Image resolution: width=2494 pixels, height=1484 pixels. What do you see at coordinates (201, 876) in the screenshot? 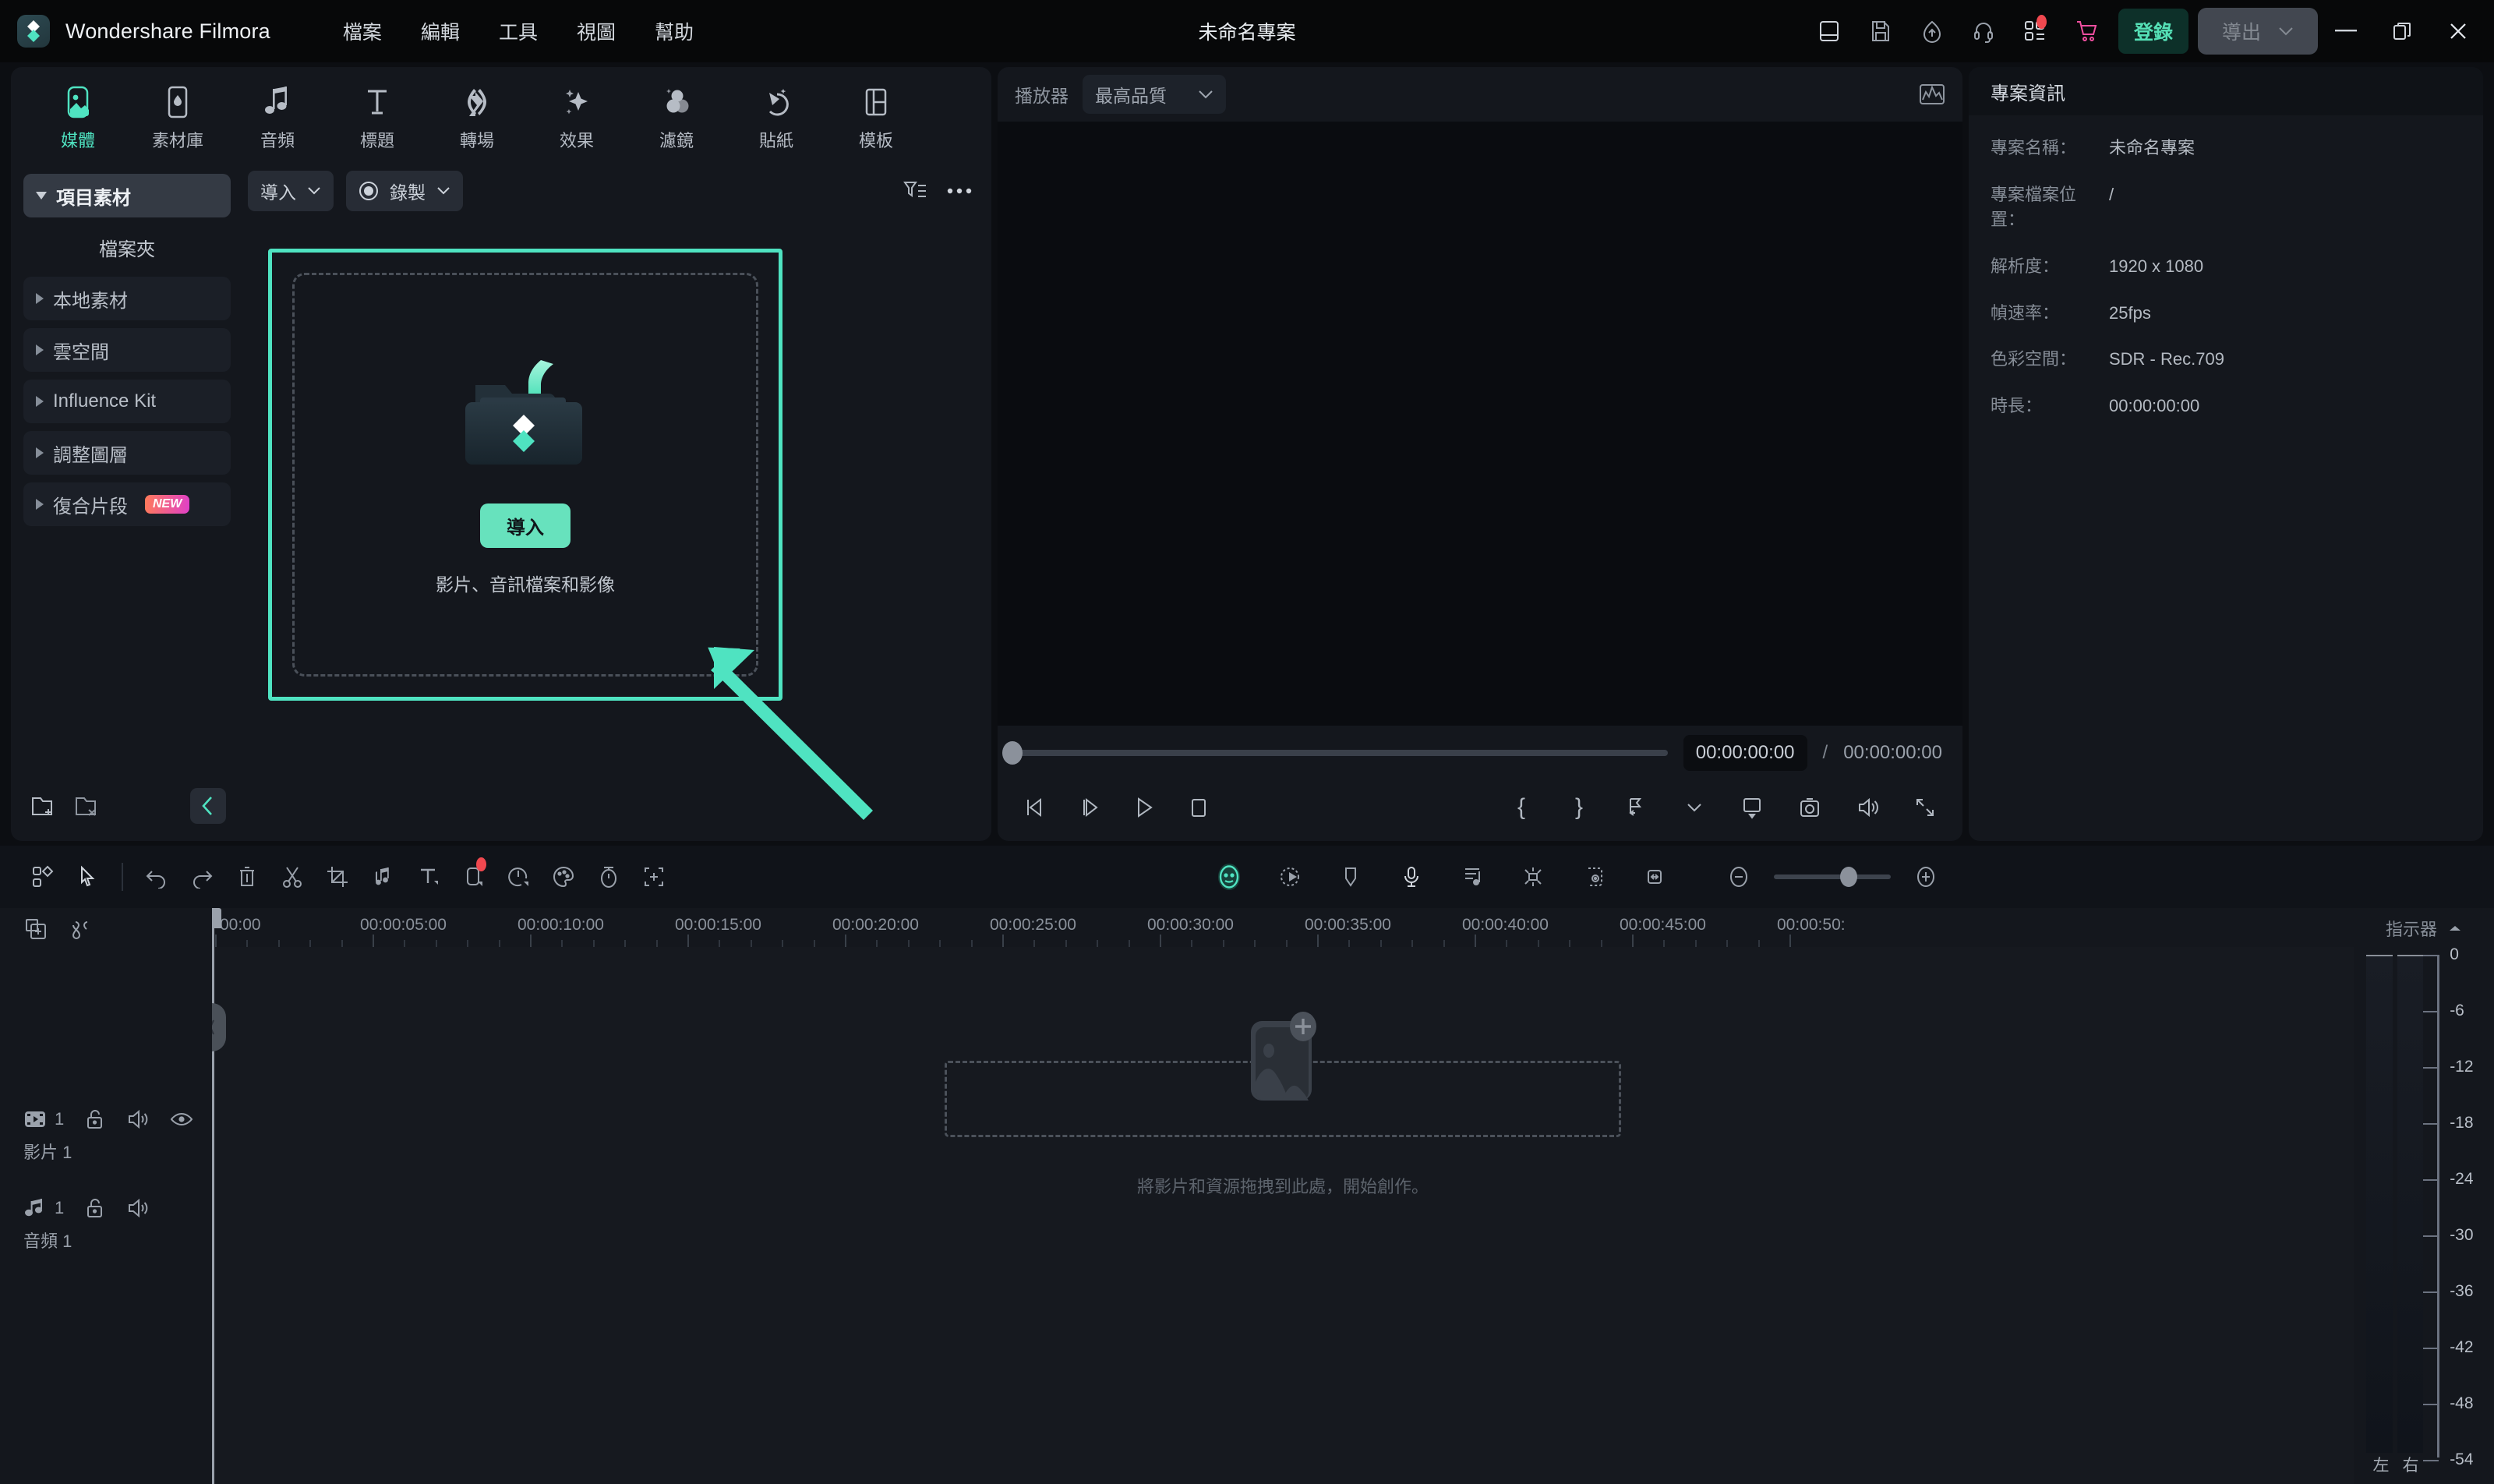
I see `redo-icon` at bounding box center [201, 876].